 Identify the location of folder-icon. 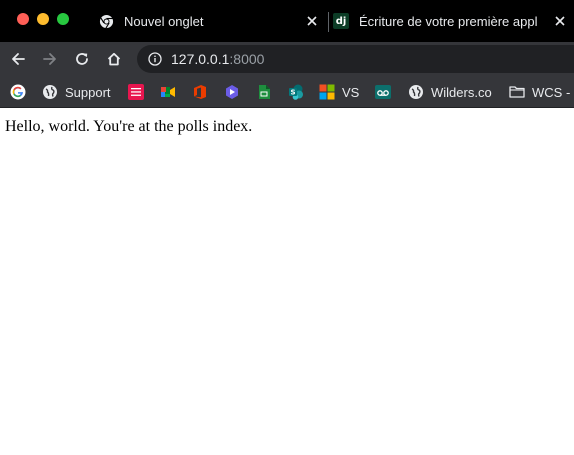
(517, 92).